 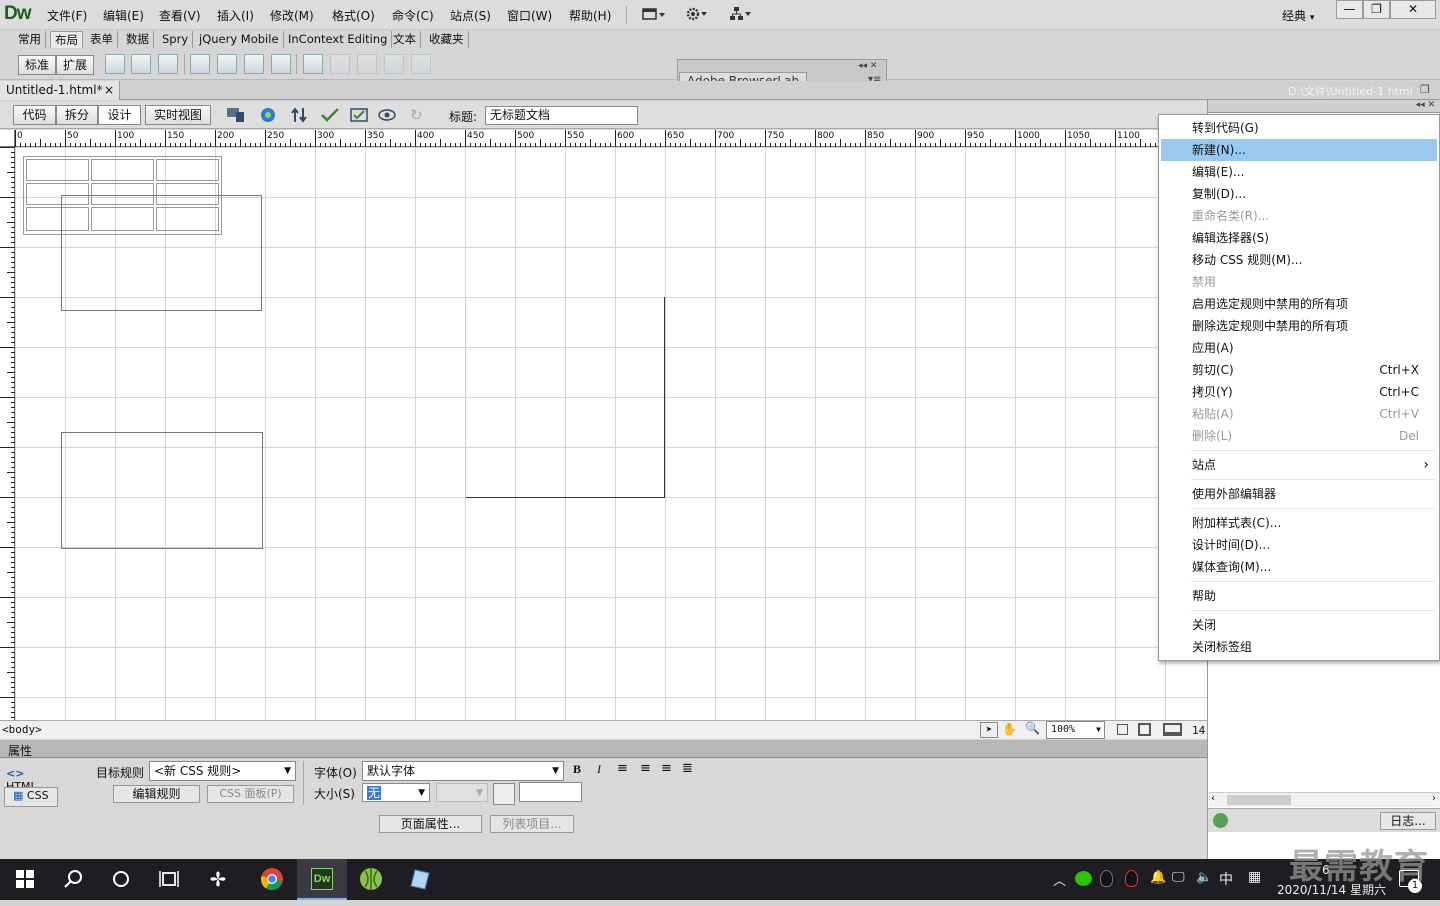 What do you see at coordinates (989, 730) in the screenshot?
I see `pointer-tool-icon: ➤` at bounding box center [989, 730].